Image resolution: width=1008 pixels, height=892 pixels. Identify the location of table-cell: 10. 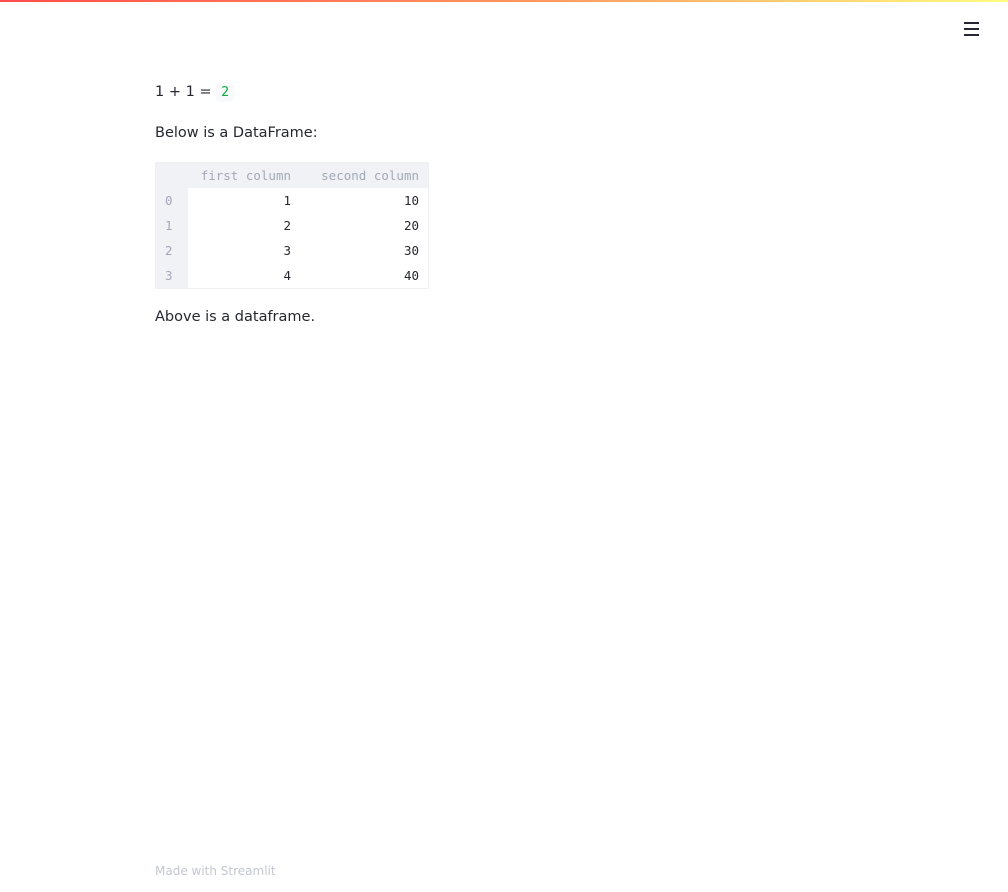
(364, 200).